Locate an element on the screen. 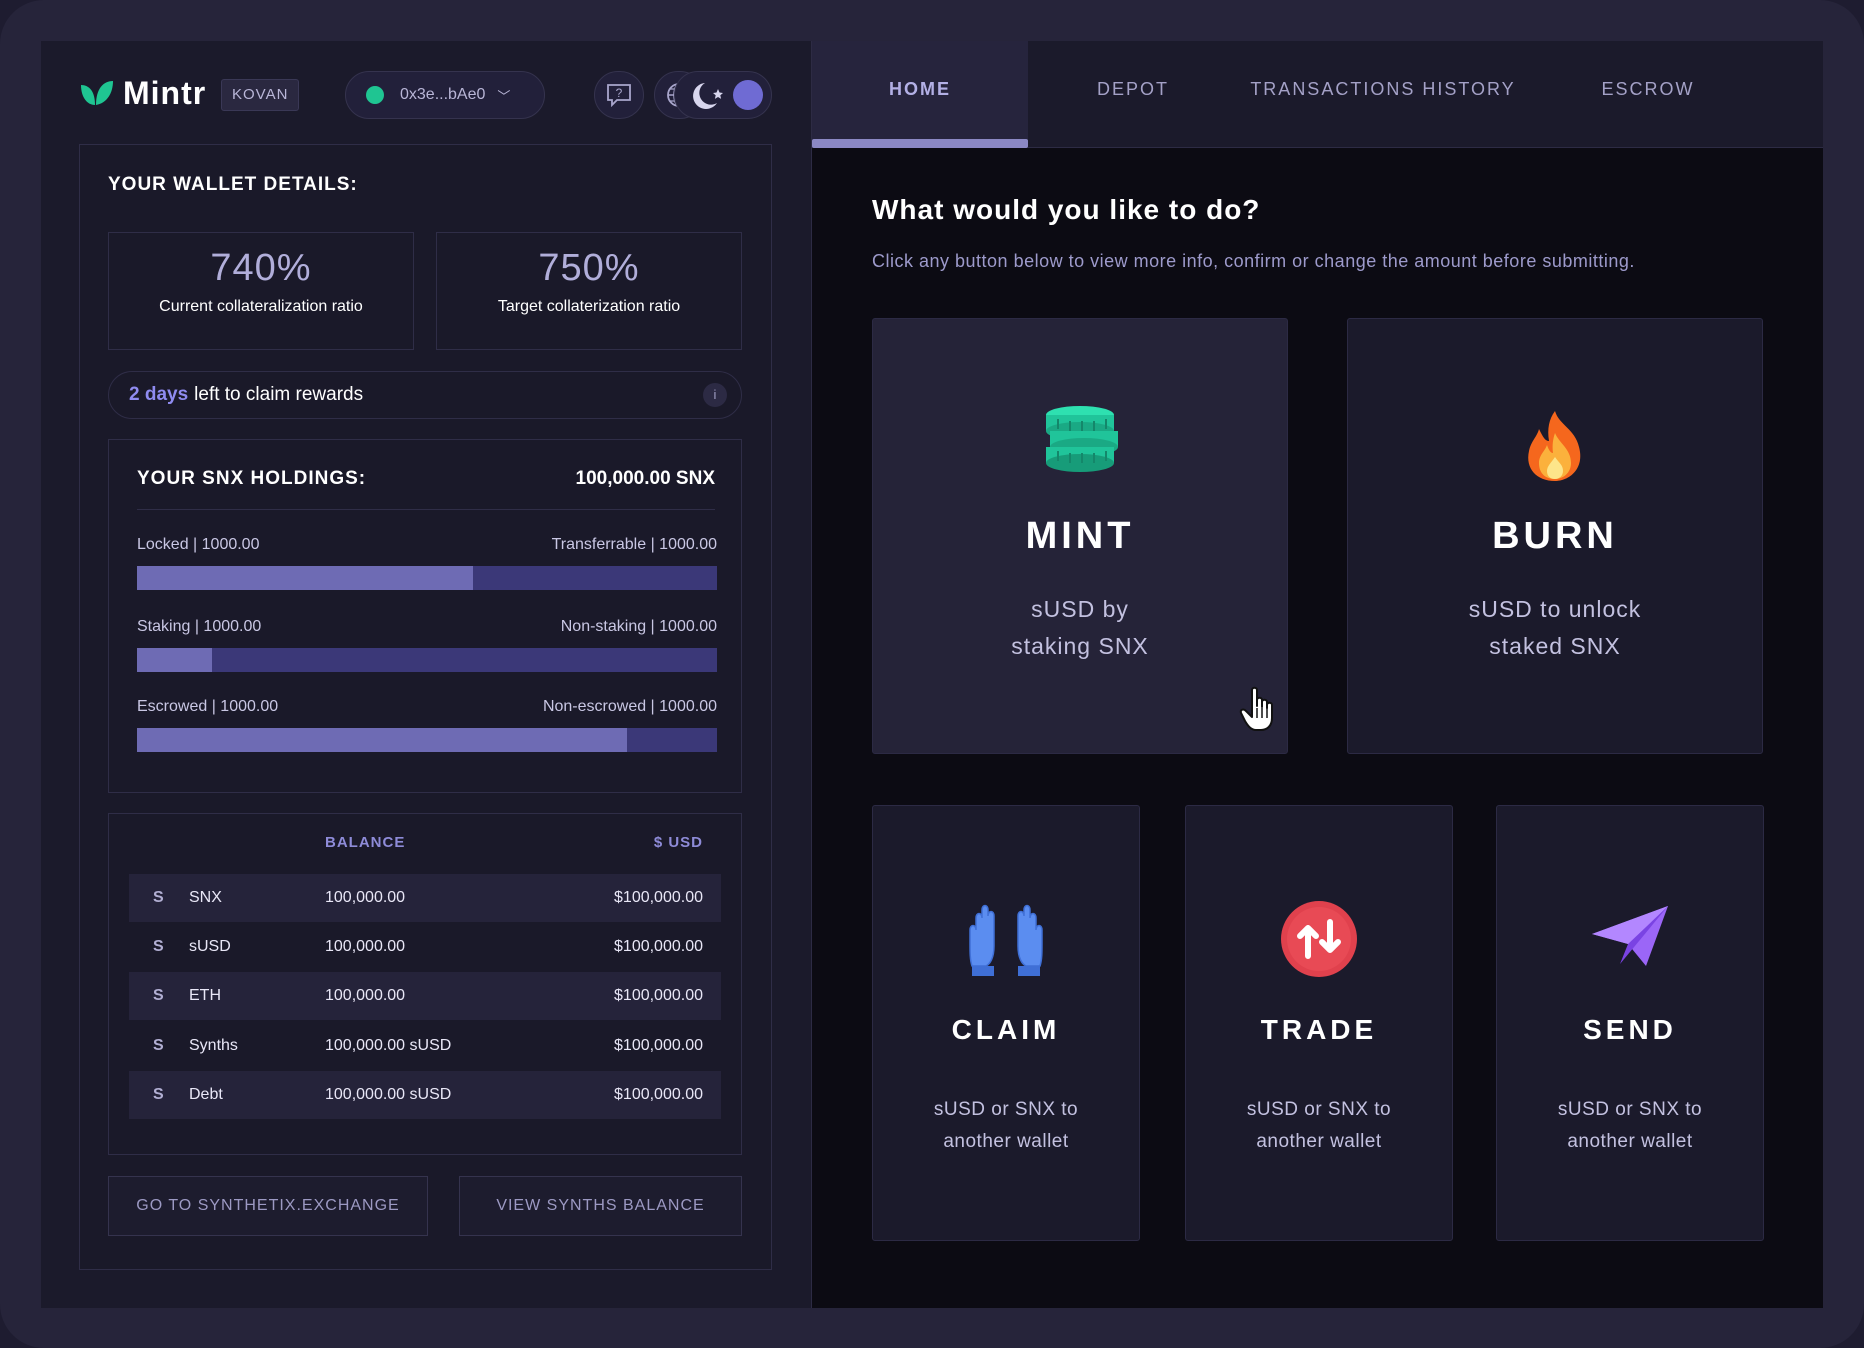 The height and width of the screenshot is (1348, 1864). table-row: S Debt 100,000.00 sUSD $100,000.00 is located at coordinates (425, 1095).